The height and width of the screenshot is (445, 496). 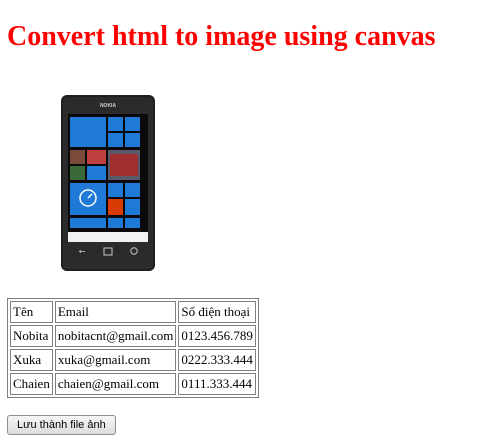 I want to click on phone-image: NOKIA ←, so click(x=108, y=183).